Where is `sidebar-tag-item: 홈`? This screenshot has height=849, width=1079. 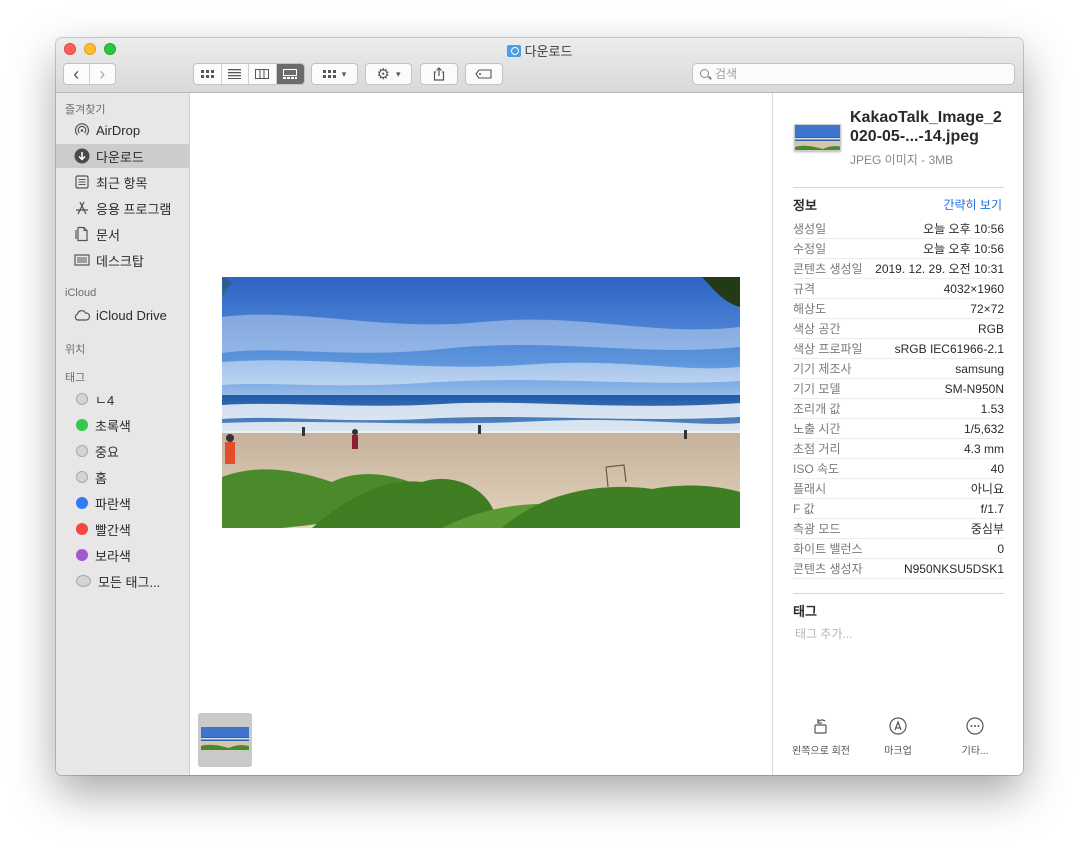
sidebar-tag-item: 홈 is located at coordinates (122, 477).